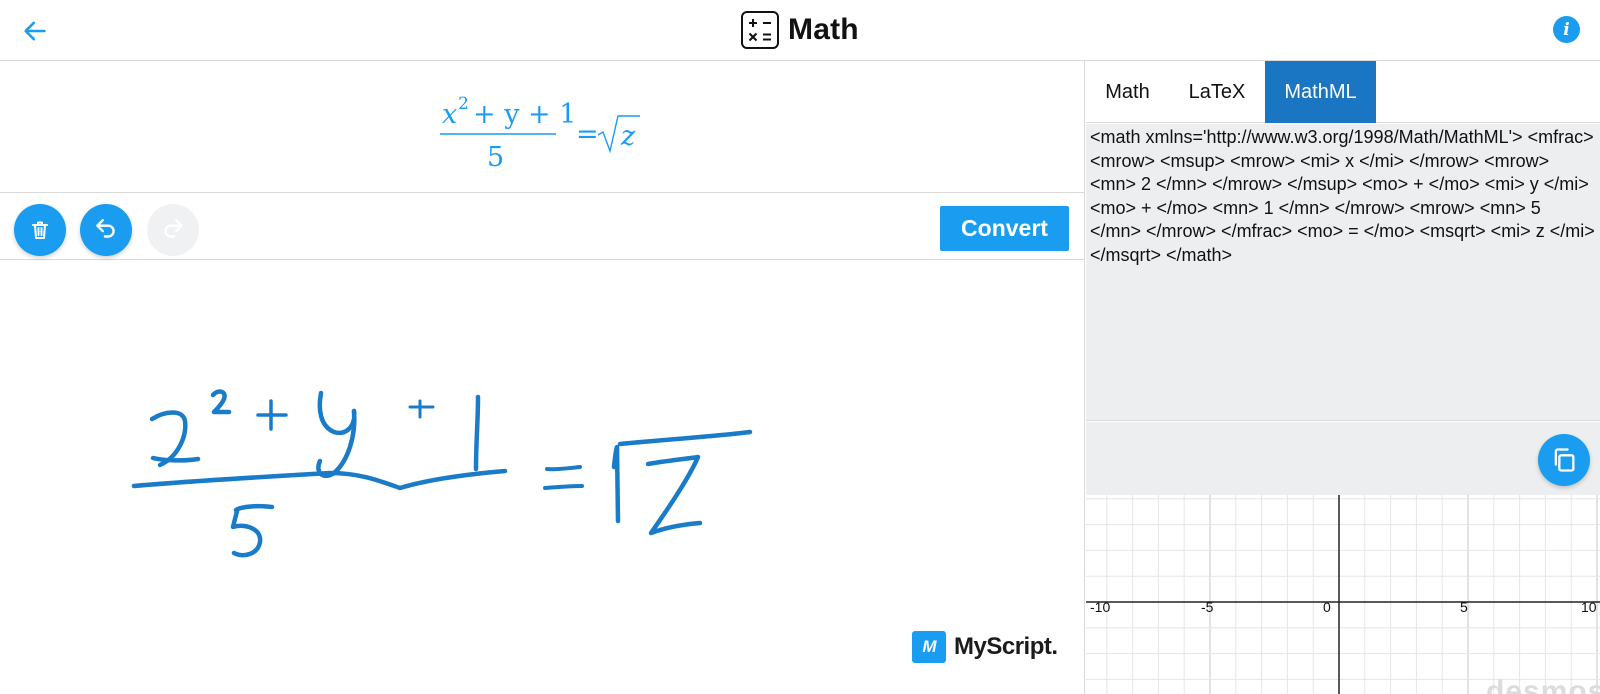  I want to click on redo-button, so click(173, 230).